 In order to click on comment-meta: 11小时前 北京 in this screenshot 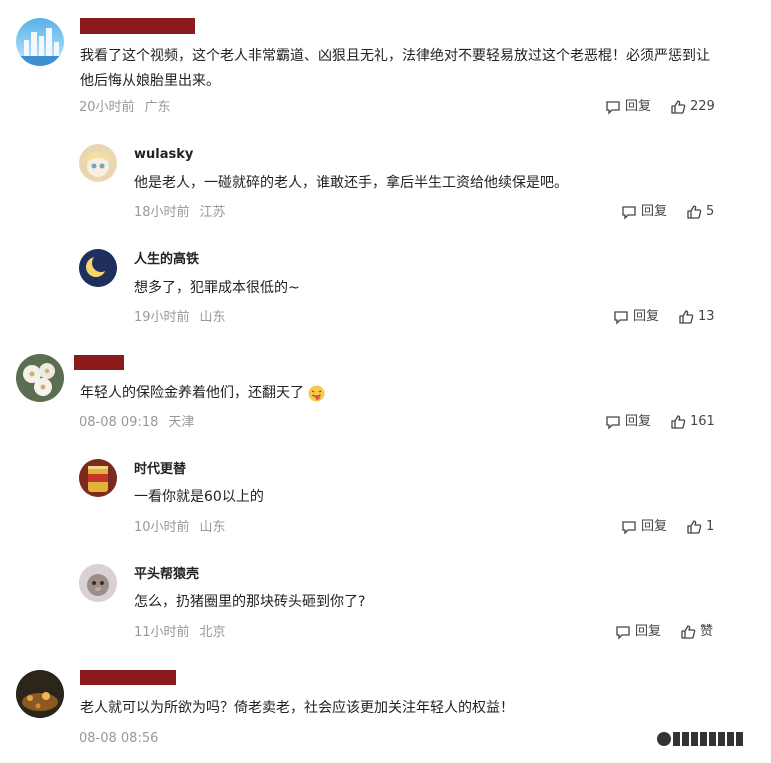, I will do `click(185, 633)`.